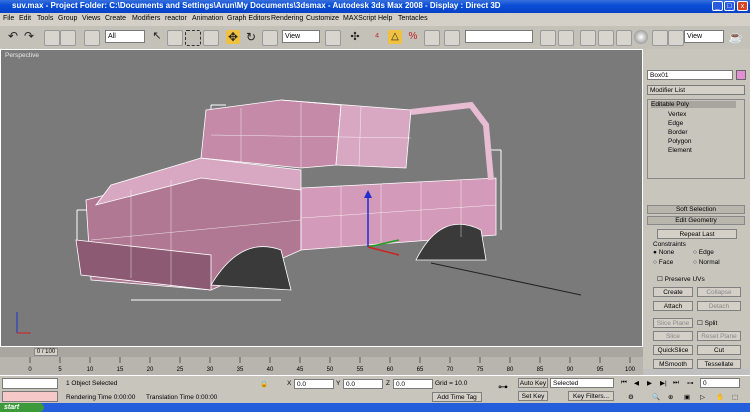  Describe the element at coordinates (8, 18) in the screenshot. I see `menu-file: File` at that location.